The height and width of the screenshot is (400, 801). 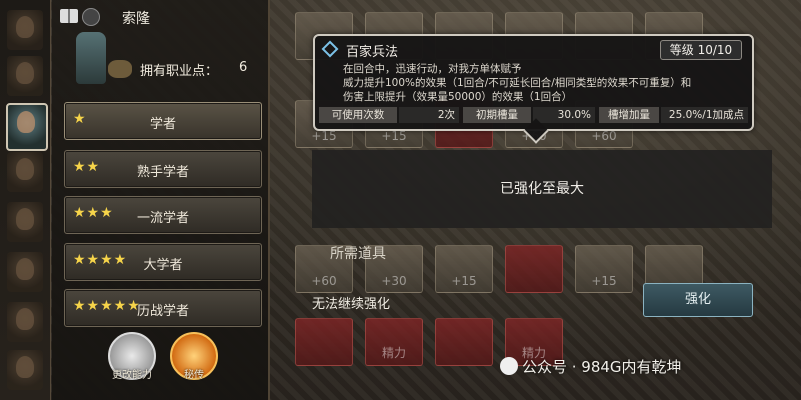 I want to click on job-name: 一流学者, so click(x=162, y=218).